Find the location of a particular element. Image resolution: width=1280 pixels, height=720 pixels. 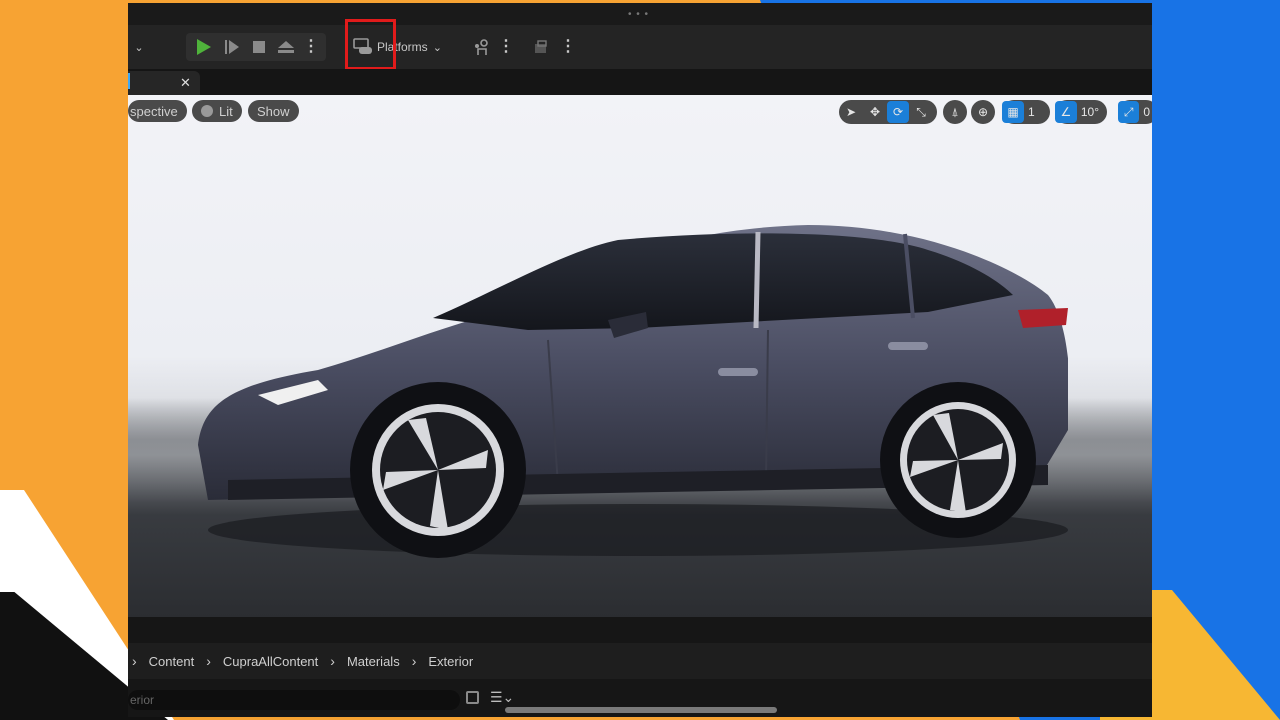

stop-icon is located at coordinates (259, 47).